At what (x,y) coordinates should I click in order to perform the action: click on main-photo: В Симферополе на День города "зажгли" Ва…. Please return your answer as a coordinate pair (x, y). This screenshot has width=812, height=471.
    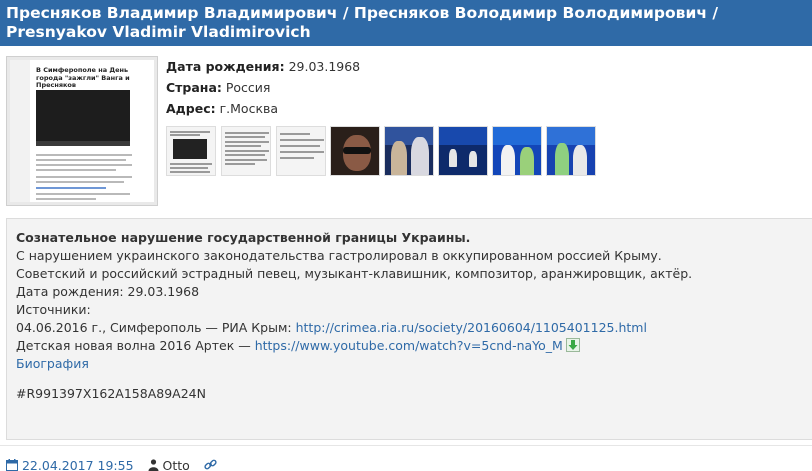
    Looking at the image, I should click on (82, 131).